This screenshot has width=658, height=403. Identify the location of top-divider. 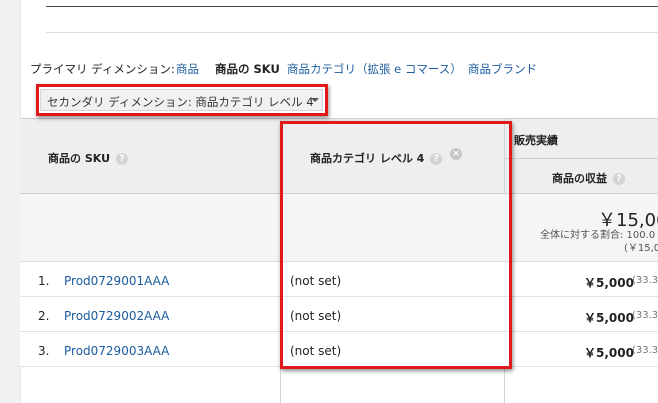
(352, 6).